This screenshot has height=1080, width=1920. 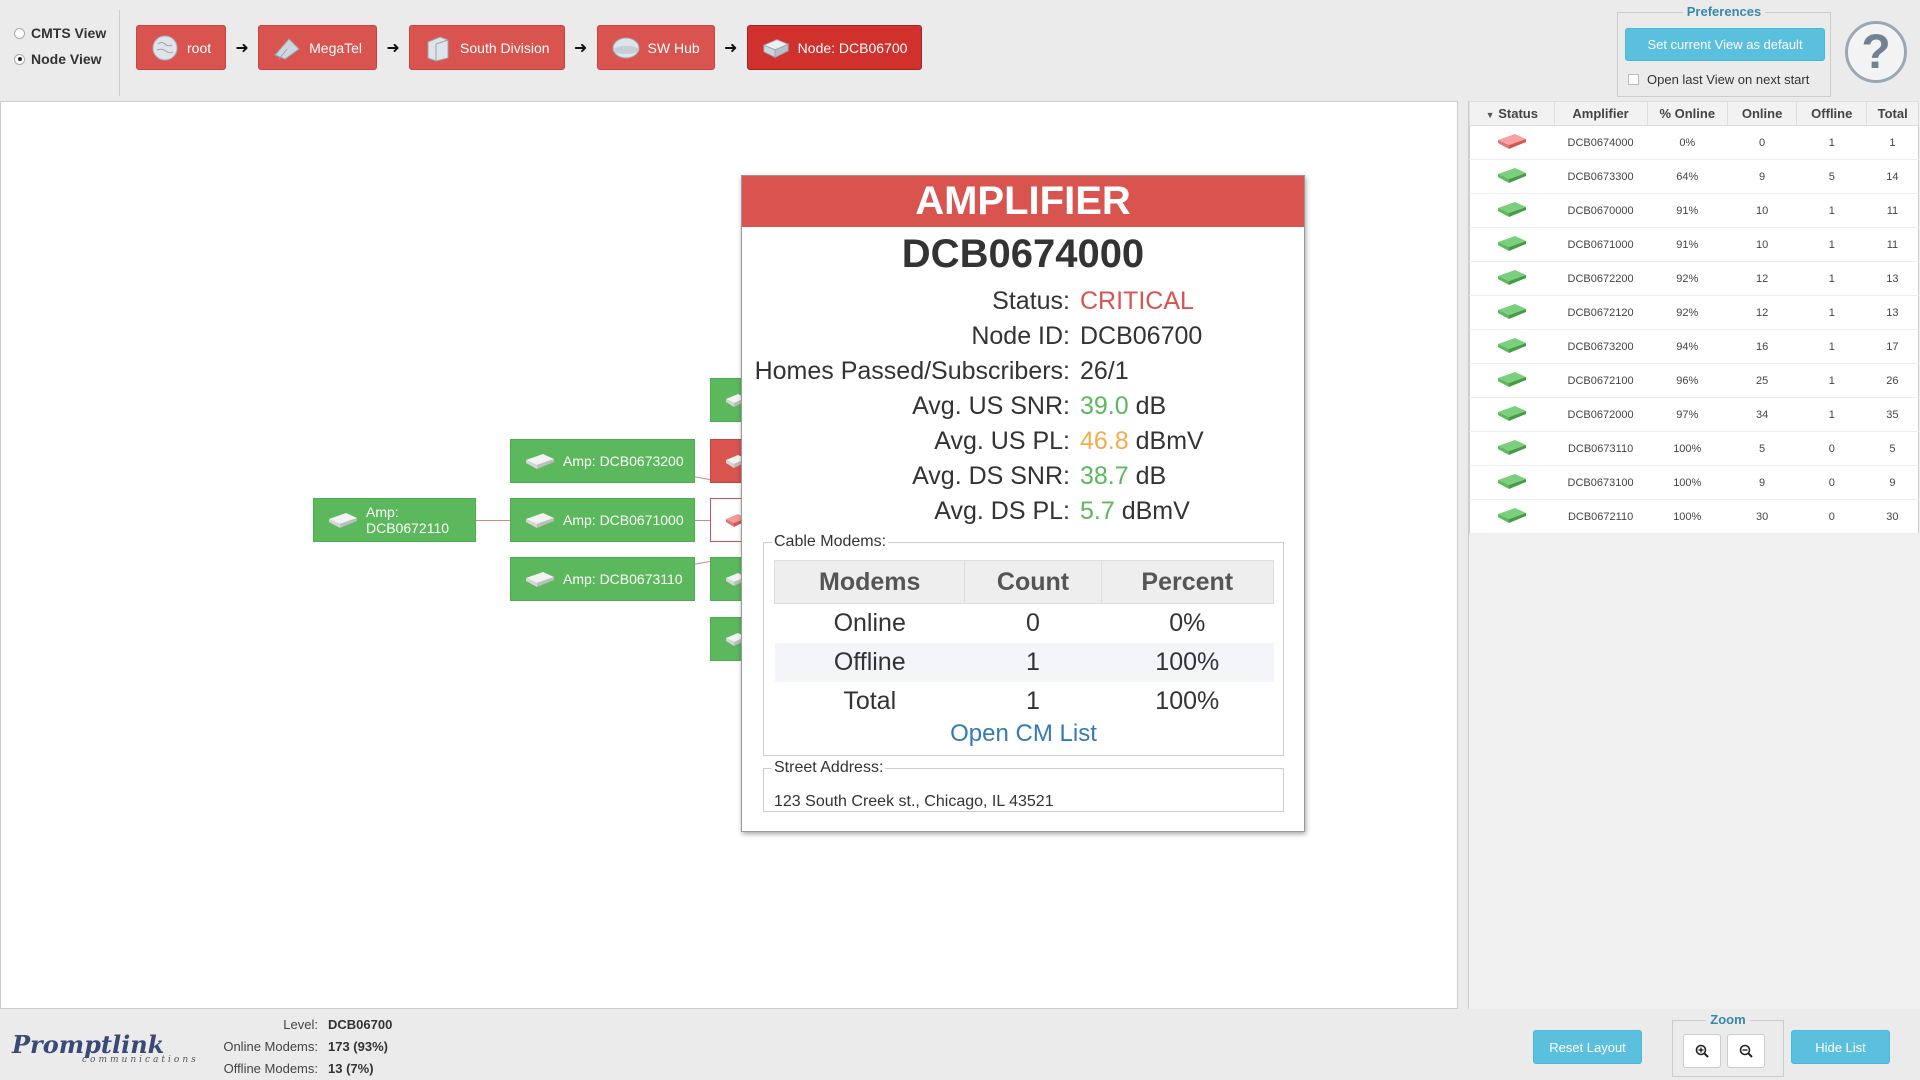 I want to click on column-header: Count, so click(x=1033, y=582).